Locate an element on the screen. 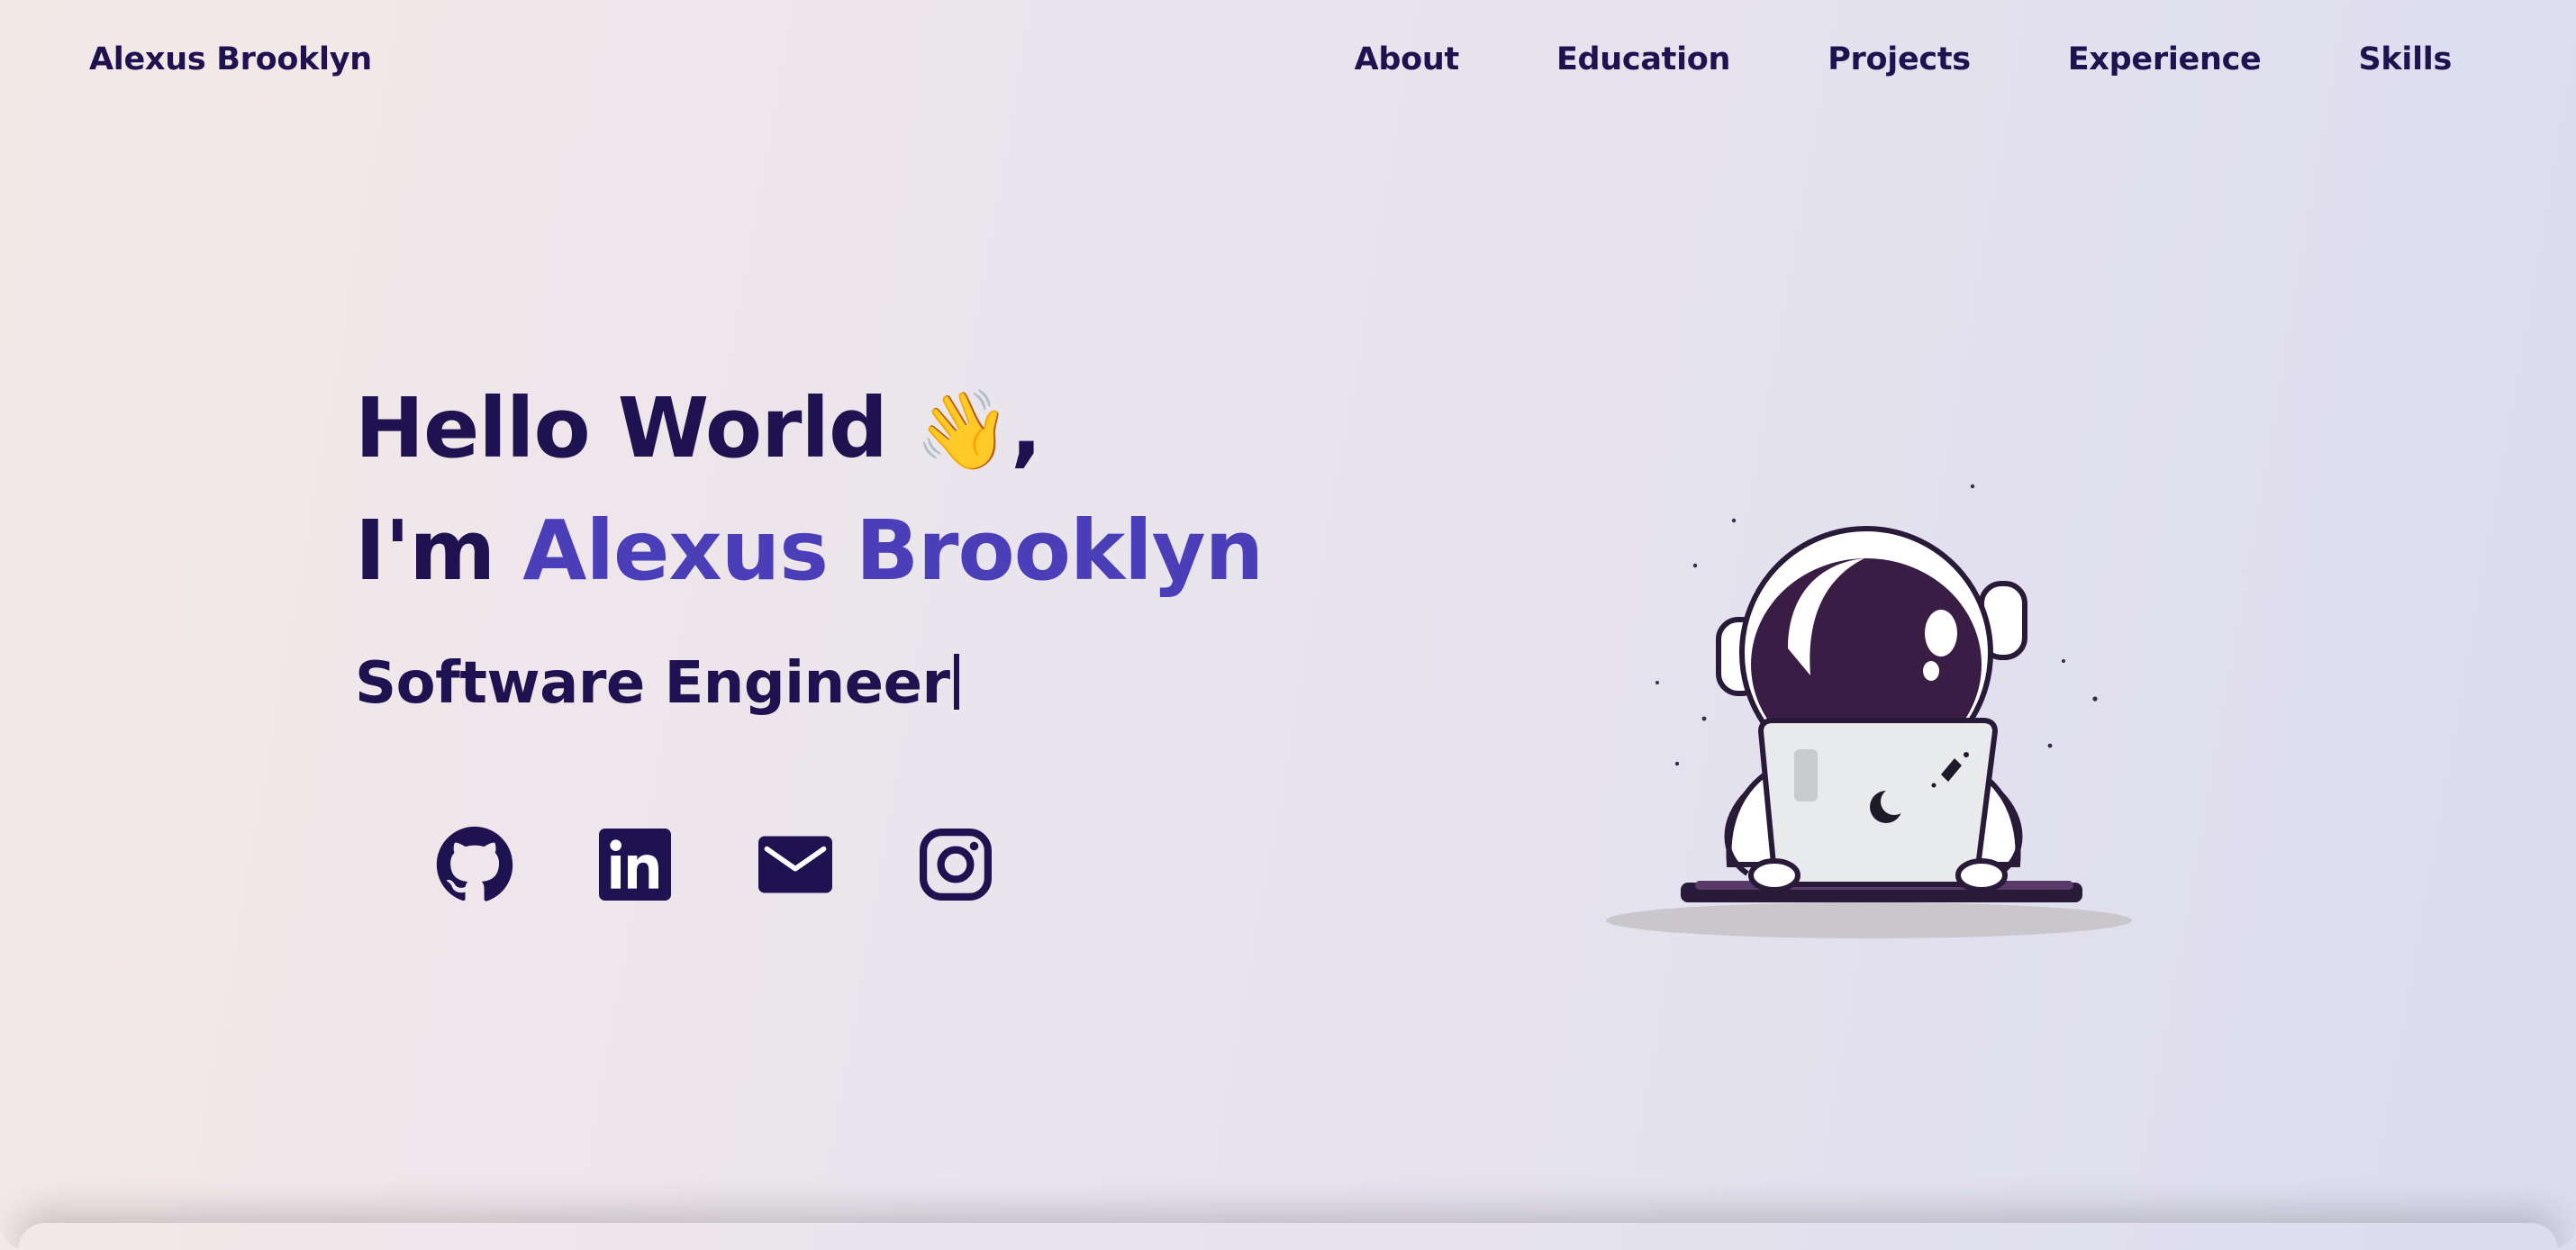 The width and height of the screenshot is (2576, 1250). greeting-comma: , is located at coordinates (1026, 428).